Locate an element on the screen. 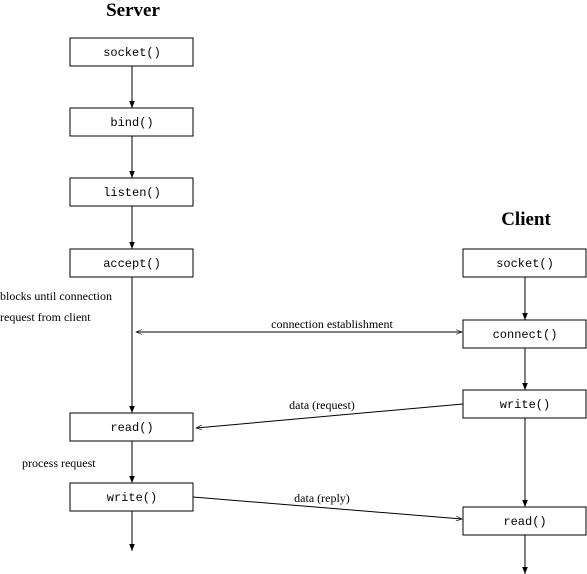 The width and height of the screenshot is (587, 574). client-socket-box: socket() is located at coordinates (524, 263).